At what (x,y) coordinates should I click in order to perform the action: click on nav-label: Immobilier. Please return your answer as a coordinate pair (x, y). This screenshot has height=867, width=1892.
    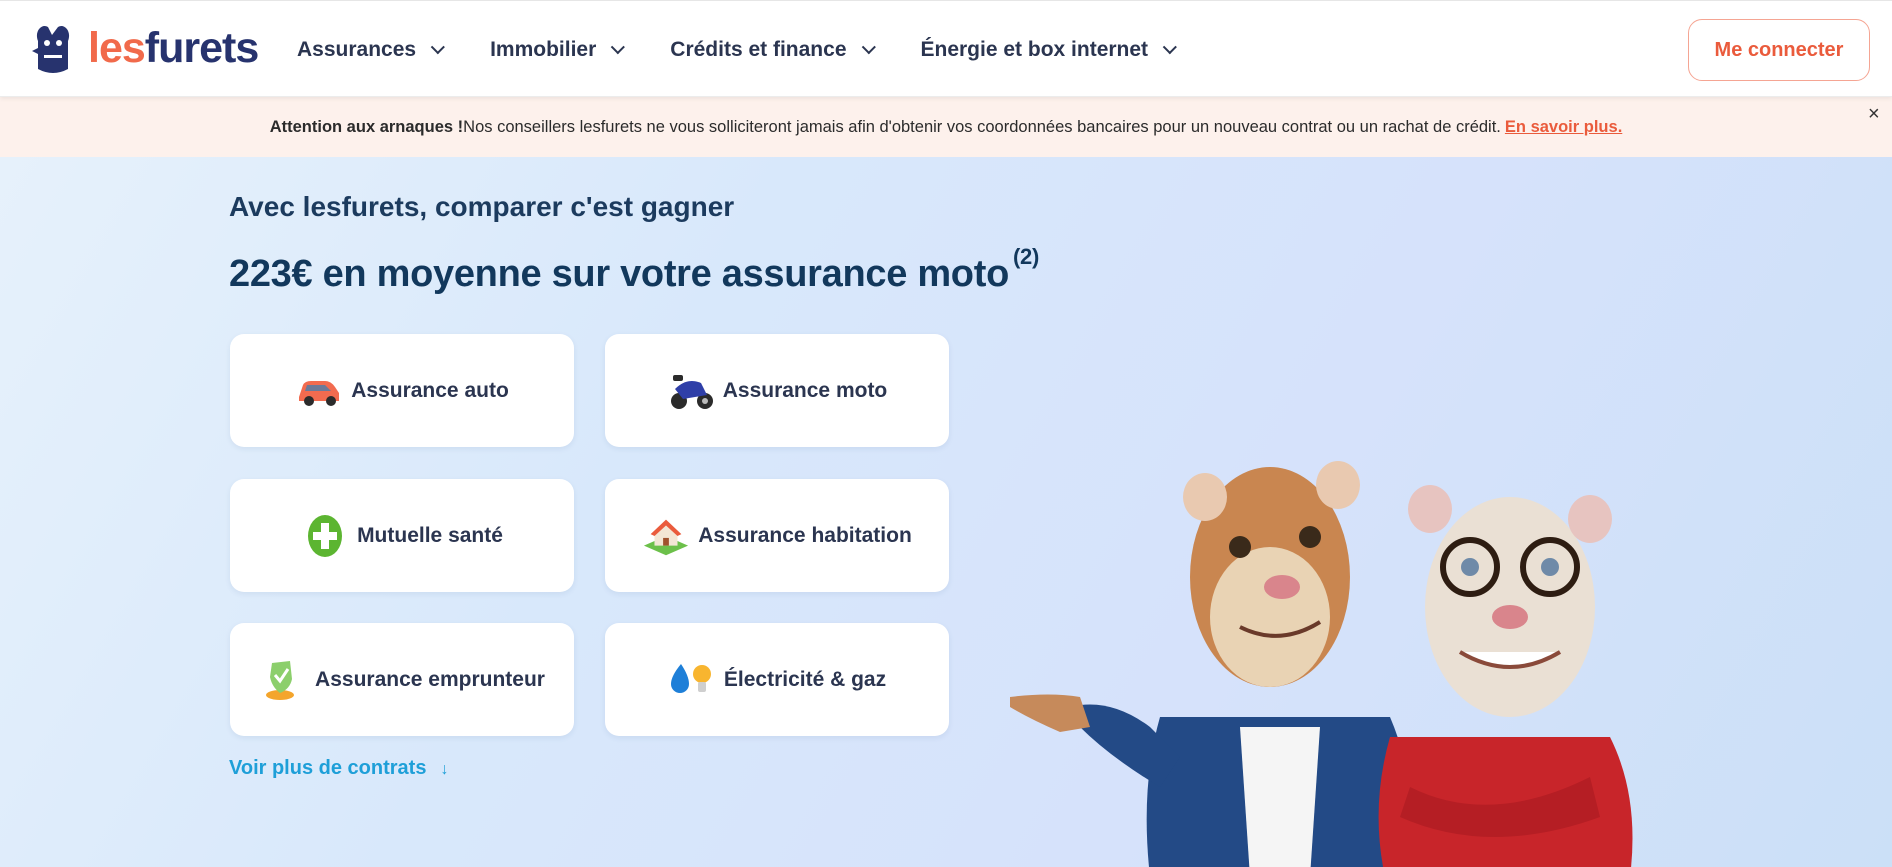
    Looking at the image, I should click on (543, 49).